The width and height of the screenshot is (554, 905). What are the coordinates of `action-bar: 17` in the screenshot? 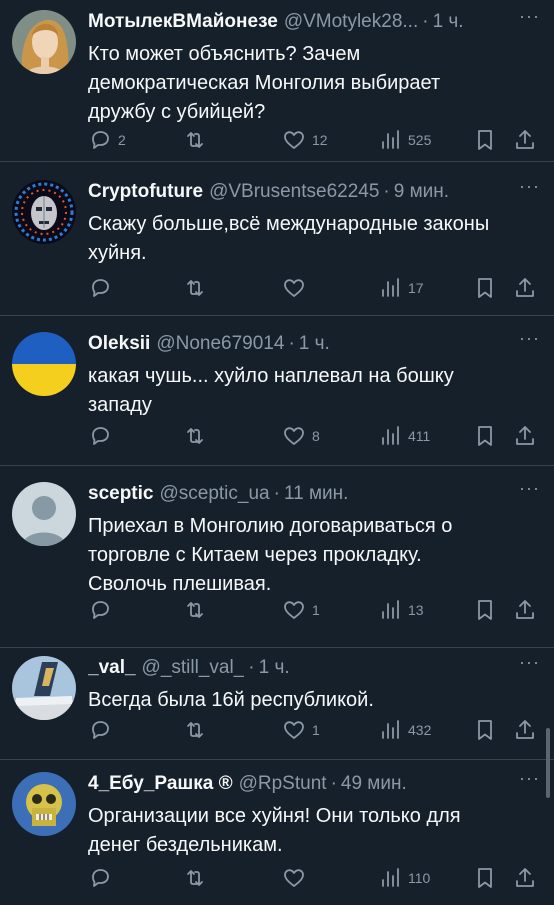 It's located at (314, 288).